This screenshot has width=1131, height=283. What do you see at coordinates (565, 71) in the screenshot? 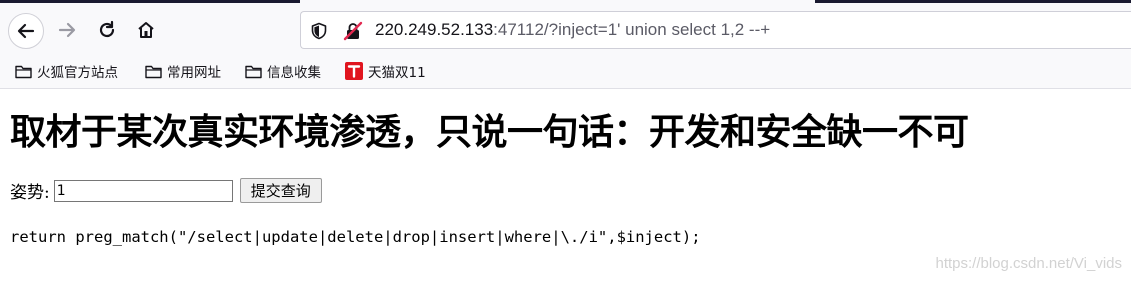
I see `bookmarks-toolbar: 火狐官方站点 常用网址 信息收集 天猫双11` at bounding box center [565, 71].